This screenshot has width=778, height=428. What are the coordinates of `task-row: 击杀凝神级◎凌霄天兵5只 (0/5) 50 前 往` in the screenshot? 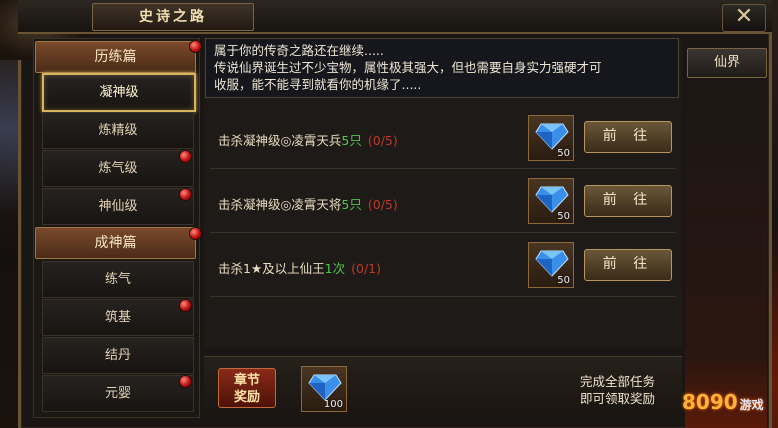 It's located at (443, 138).